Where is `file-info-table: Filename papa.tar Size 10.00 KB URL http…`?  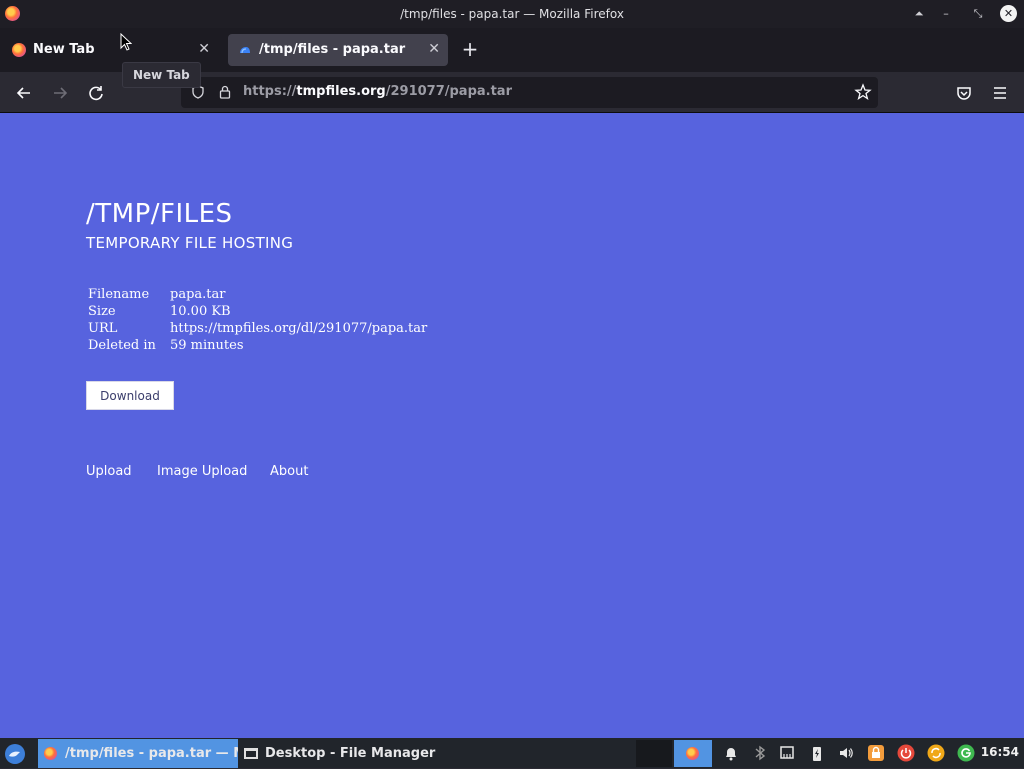
file-info-table: Filename papa.tar Size 10.00 KB URL http… is located at coordinates (257, 321).